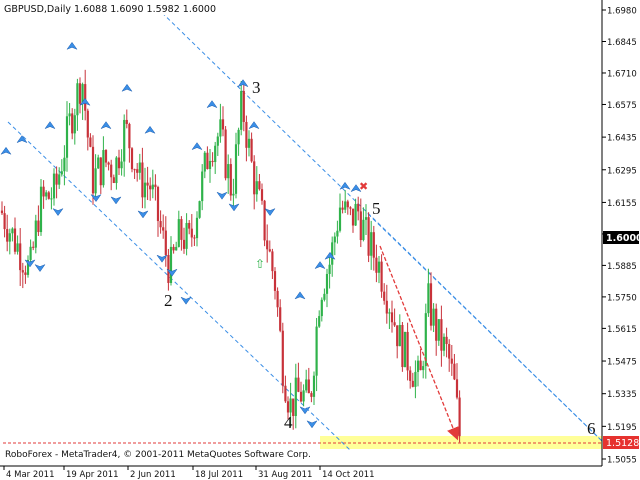  Describe the element at coordinates (622, 43) in the screenshot. I see `price-tick-label: 1.6845` at that location.